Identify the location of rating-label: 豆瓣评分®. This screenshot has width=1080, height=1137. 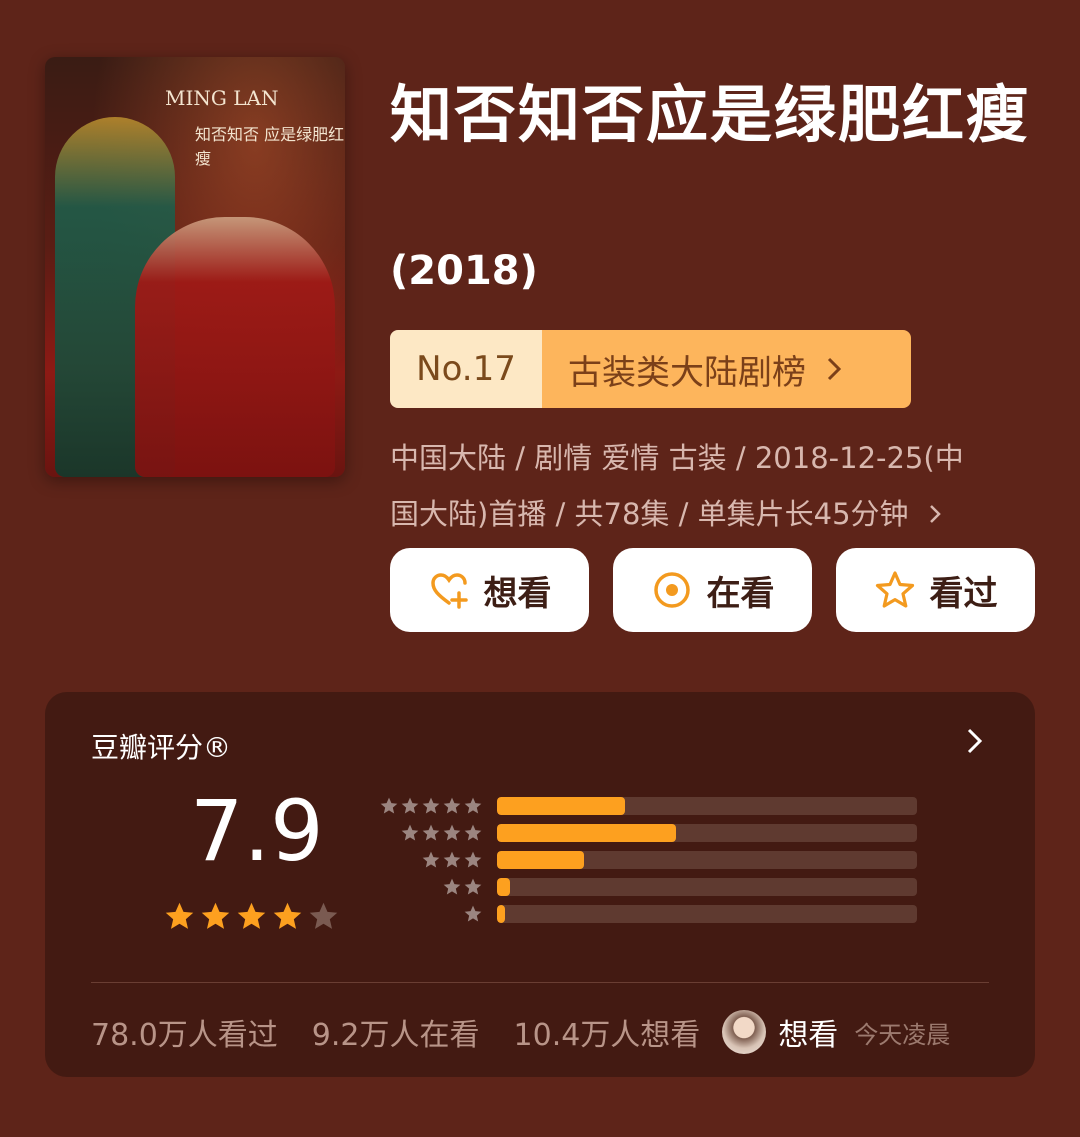
(161, 747).